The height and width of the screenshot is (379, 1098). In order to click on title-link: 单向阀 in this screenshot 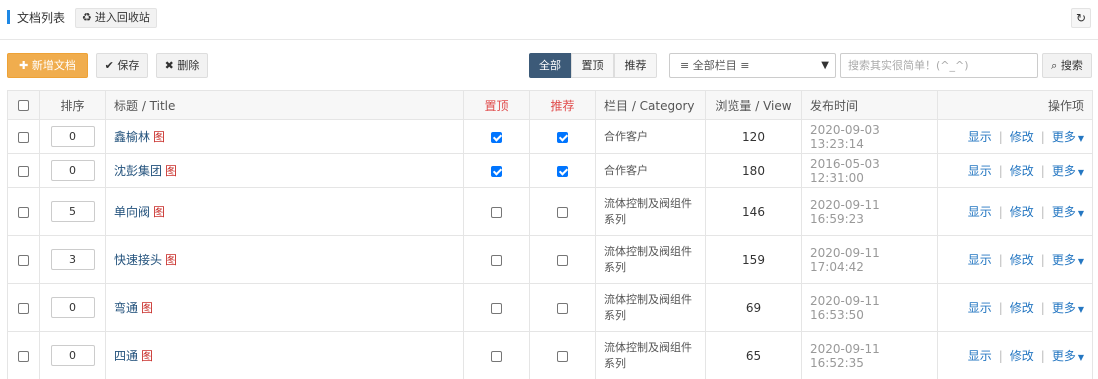, I will do `click(132, 212)`.